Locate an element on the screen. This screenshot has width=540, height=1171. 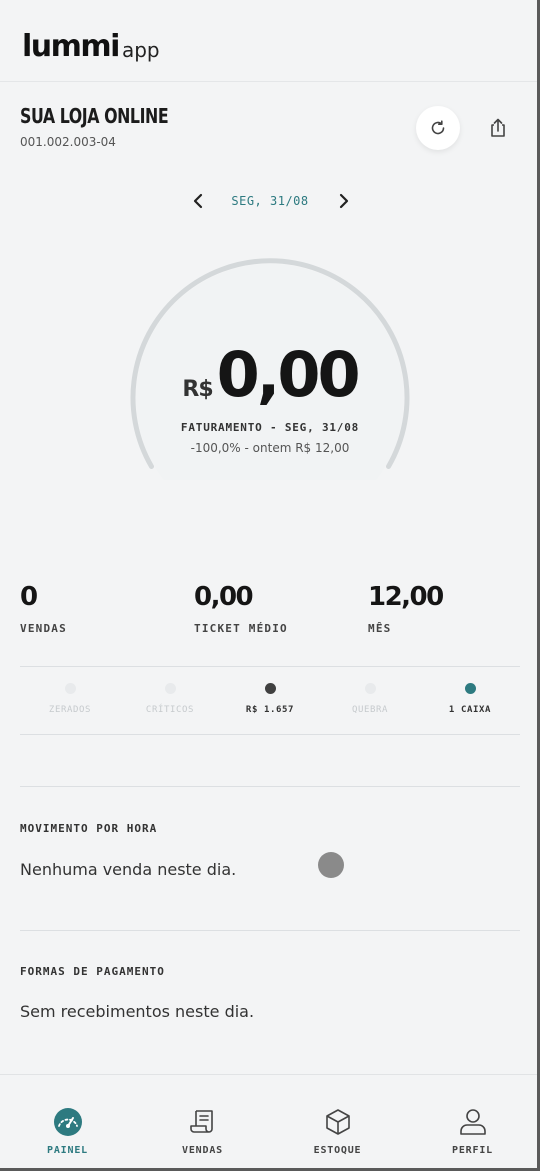
box-icon is located at coordinates (338, 1122).